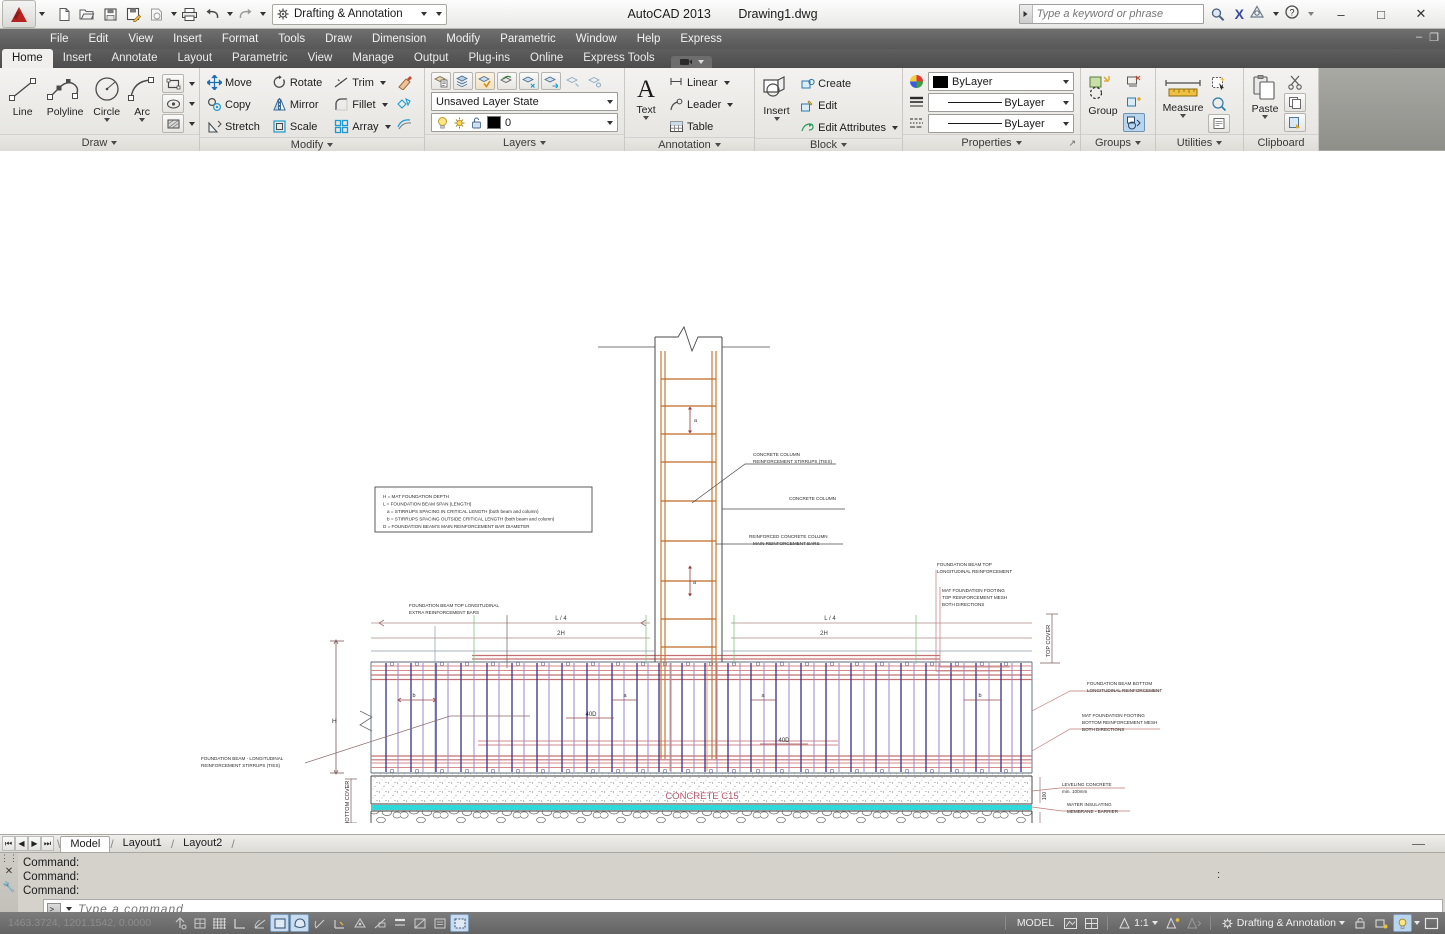 The height and width of the screenshot is (934, 1445). Describe the element at coordinates (731, 886) in the screenshot. I see `command-history: Command: Command: Command: : >_` at that location.